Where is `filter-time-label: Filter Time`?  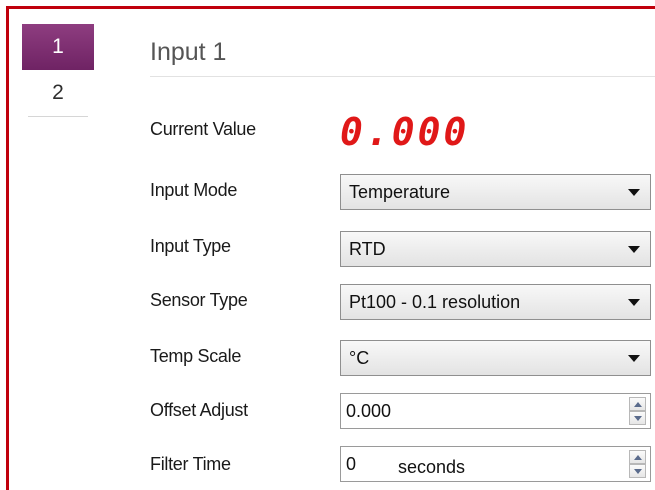
filter-time-label: Filter Time is located at coordinates (190, 464).